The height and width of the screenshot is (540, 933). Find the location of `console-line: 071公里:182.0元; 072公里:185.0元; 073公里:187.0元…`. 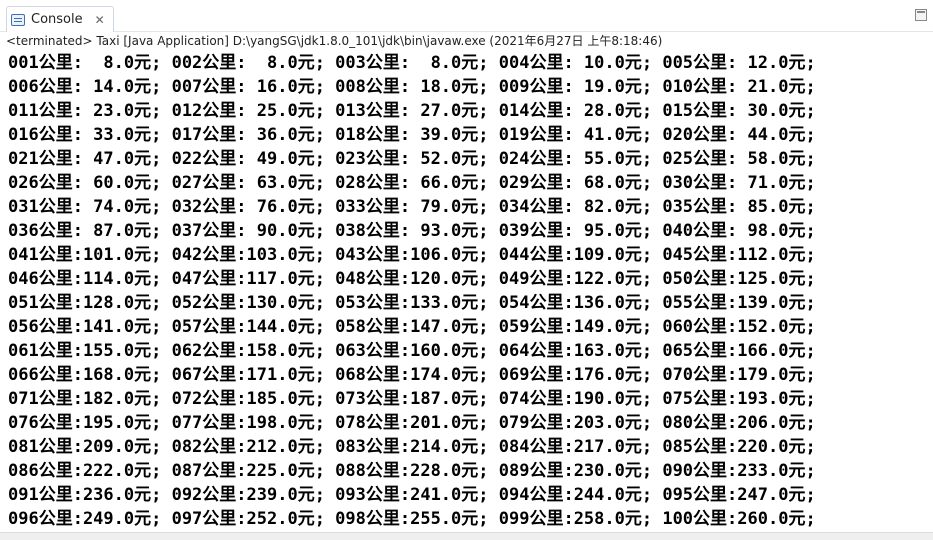

console-line: 071公里:182.0元; 072公里:185.0元; 073公里:187.0元… is located at coordinates (412, 399).